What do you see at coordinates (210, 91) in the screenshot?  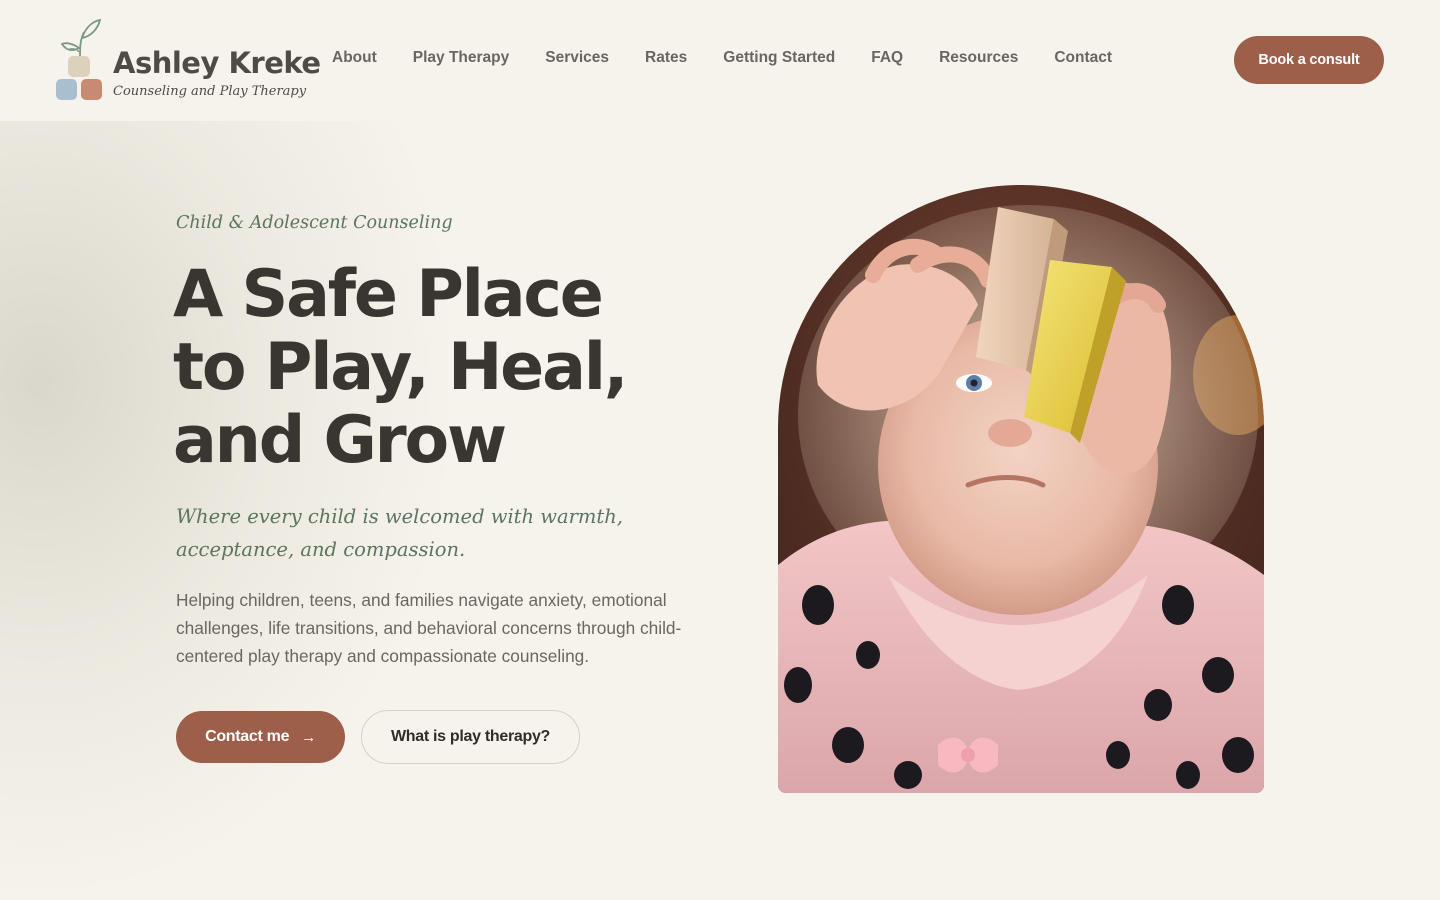 I see `brand-tagline: Counseling and Play Therapy` at bounding box center [210, 91].